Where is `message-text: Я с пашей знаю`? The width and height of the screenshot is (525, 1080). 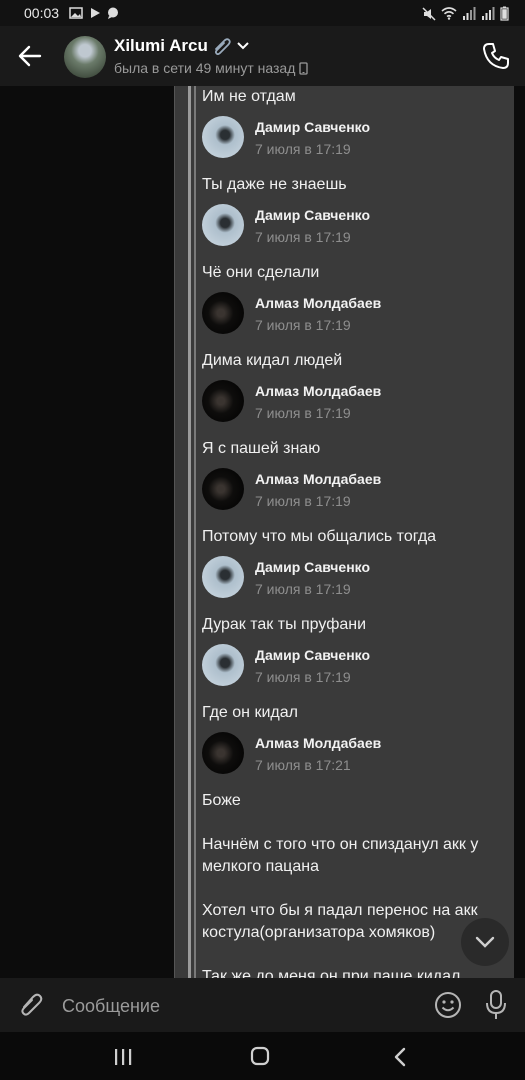 message-text: Я с пашей знаю is located at coordinates (261, 448).